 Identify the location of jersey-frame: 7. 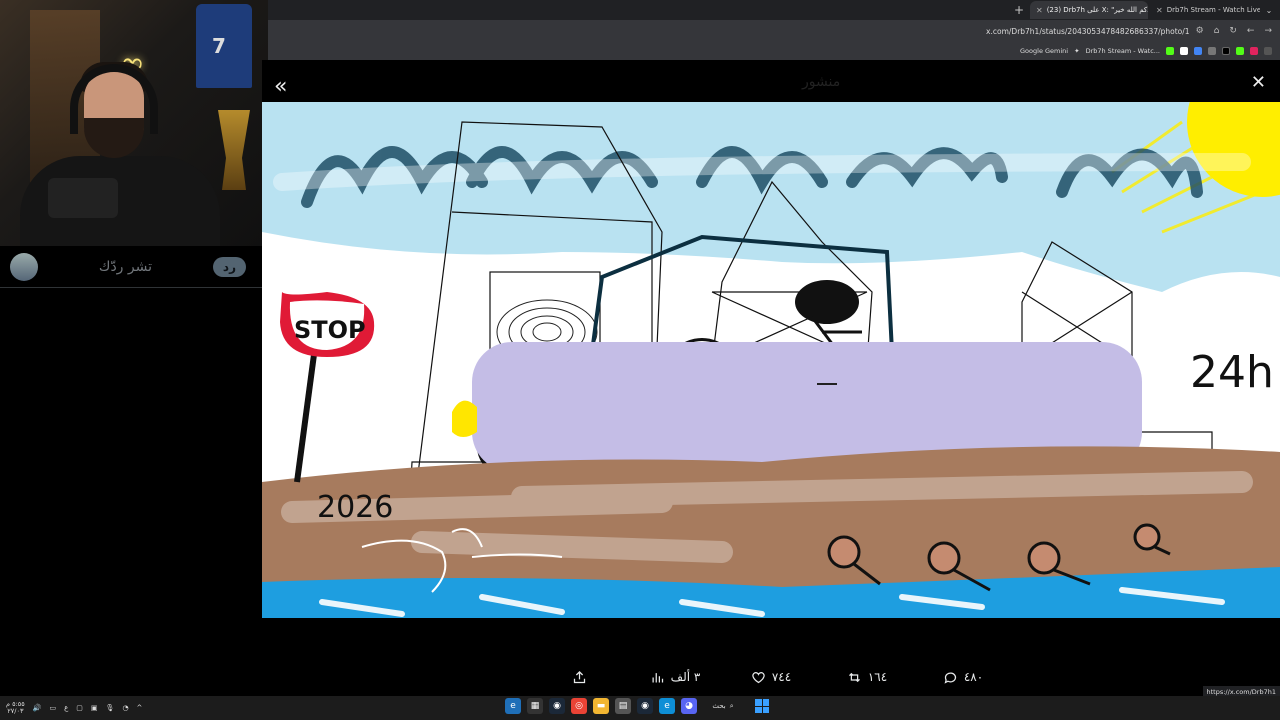
(224, 46).